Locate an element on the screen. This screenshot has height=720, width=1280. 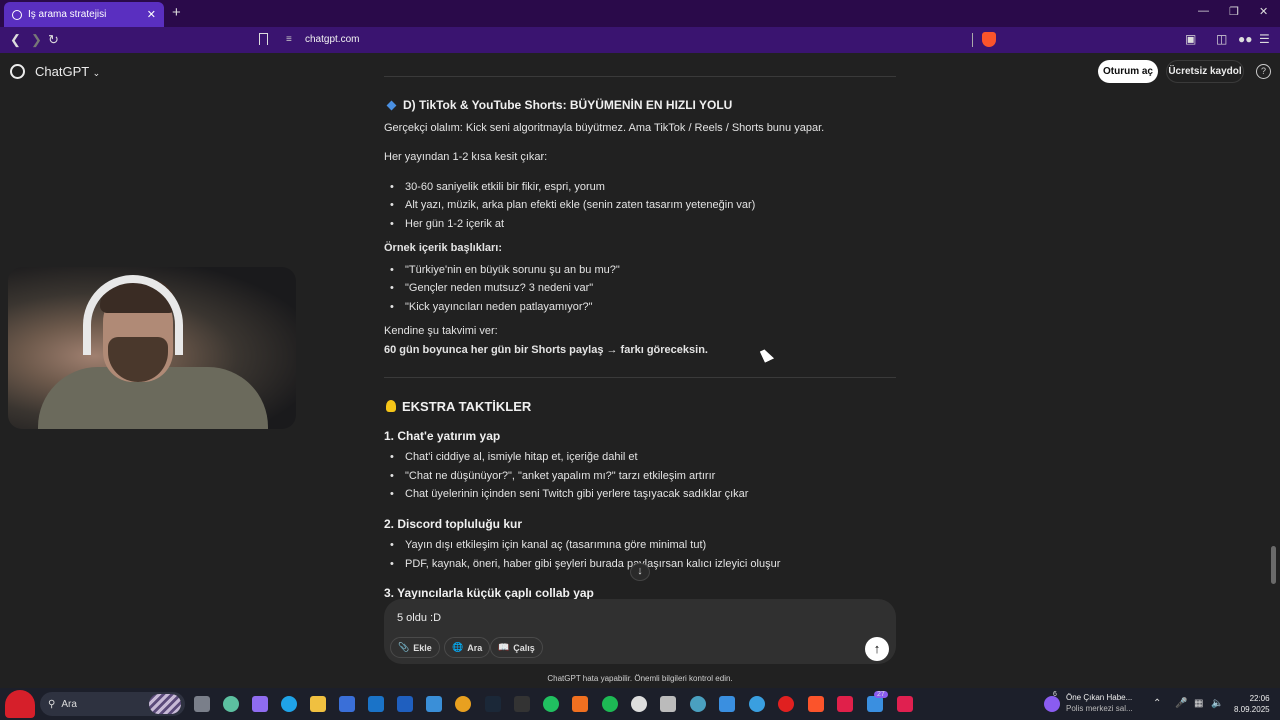
sidebar-icon: ◫ is located at coordinates (1221, 39).